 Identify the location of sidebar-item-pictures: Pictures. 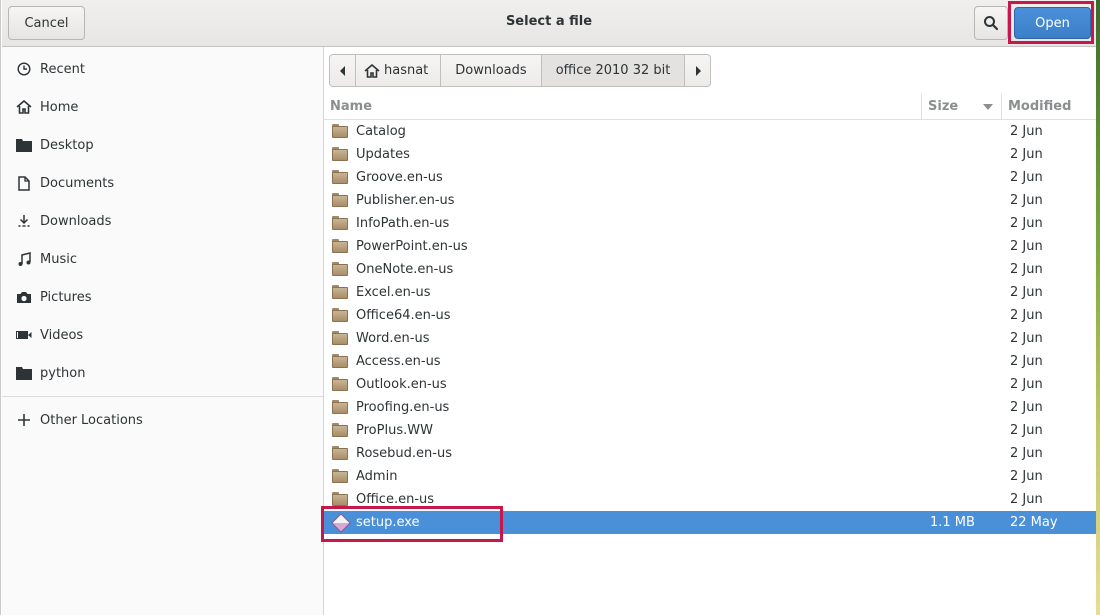
(162, 297).